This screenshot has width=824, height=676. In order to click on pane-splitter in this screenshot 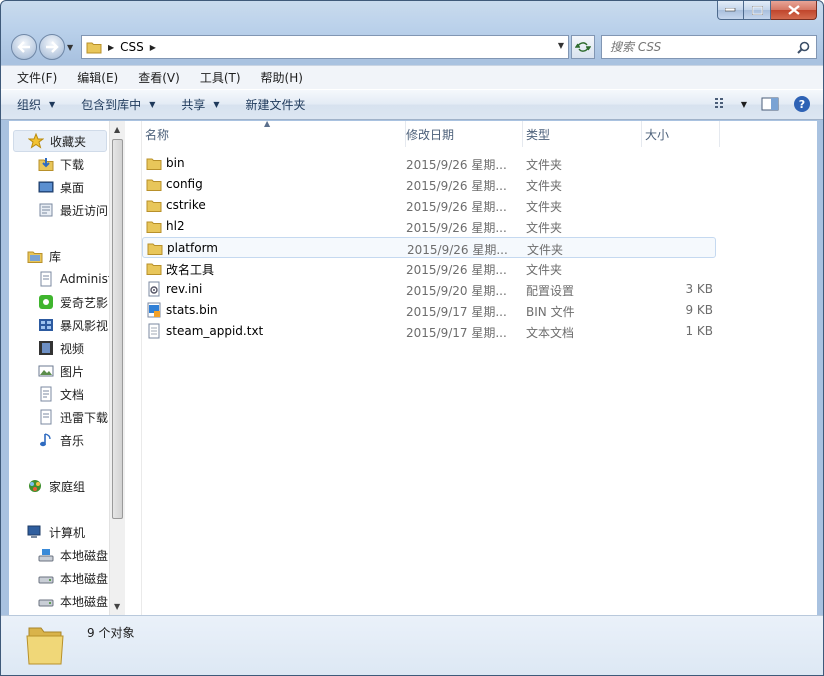, I will do `click(133, 368)`.